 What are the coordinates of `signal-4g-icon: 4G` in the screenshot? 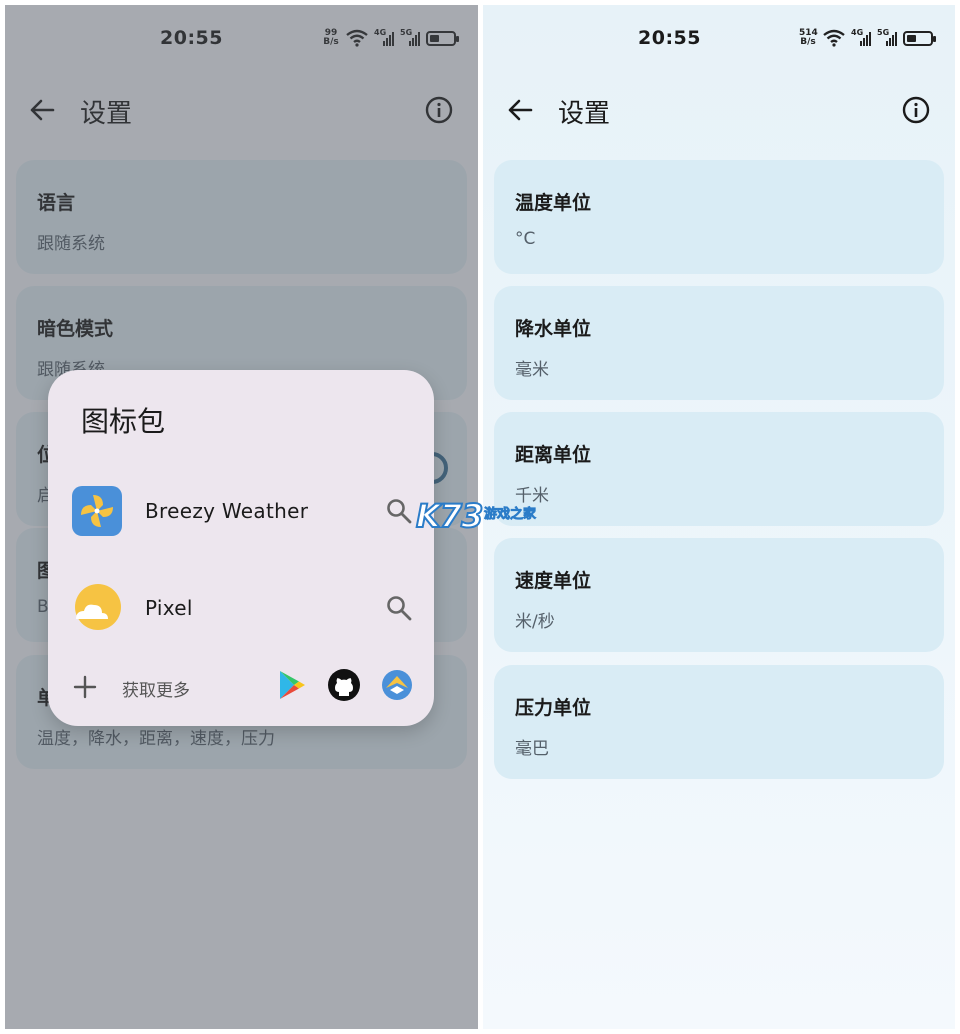 It's located at (861, 37).